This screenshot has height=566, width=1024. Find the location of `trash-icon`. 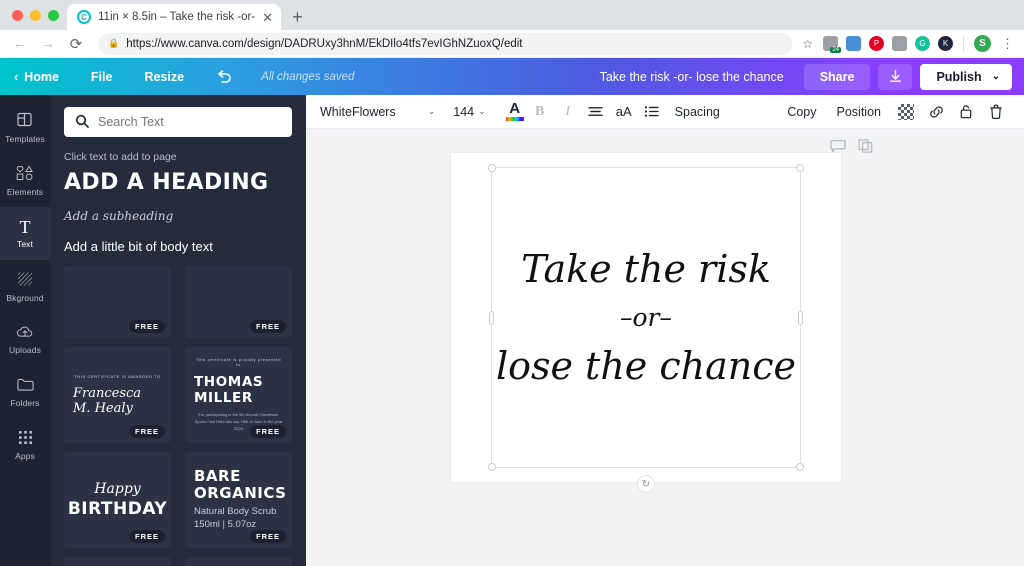

trash-icon is located at coordinates (996, 111).